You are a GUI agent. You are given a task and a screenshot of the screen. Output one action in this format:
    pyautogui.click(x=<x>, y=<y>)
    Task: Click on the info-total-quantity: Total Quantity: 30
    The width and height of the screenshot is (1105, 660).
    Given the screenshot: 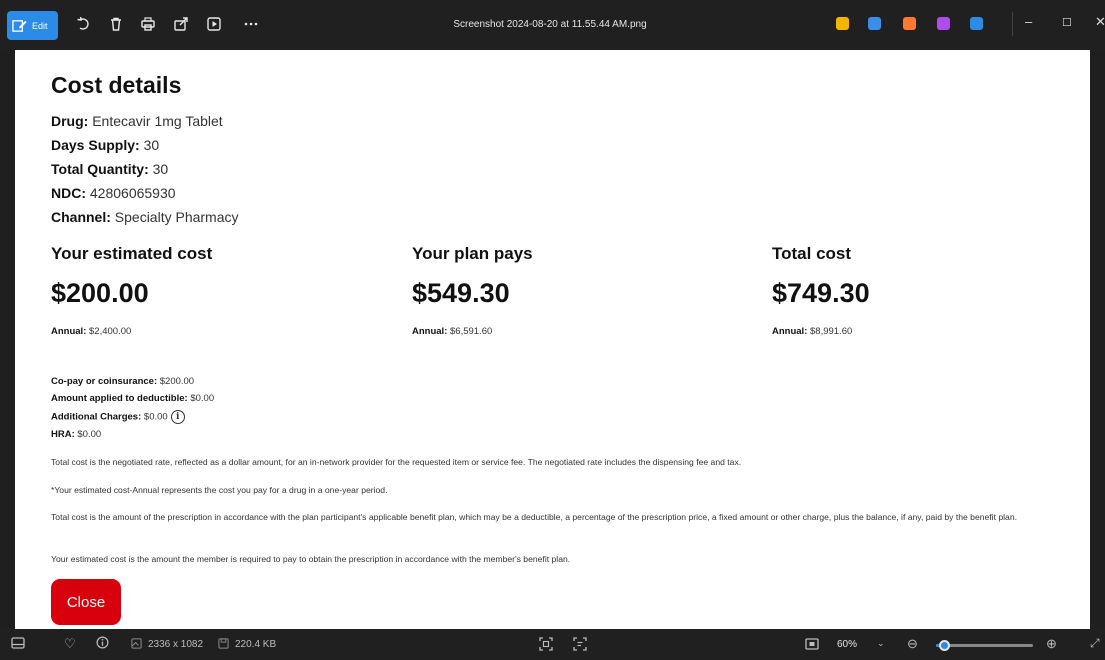 What is the action you would take?
    pyautogui.click(x=109, y=169)
    